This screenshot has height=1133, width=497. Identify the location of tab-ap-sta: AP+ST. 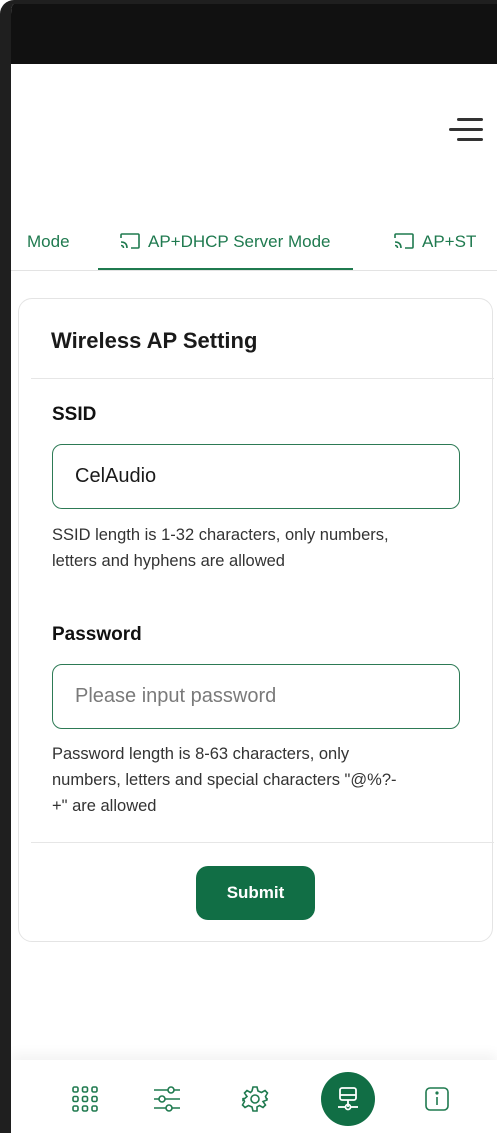
(435, 248).